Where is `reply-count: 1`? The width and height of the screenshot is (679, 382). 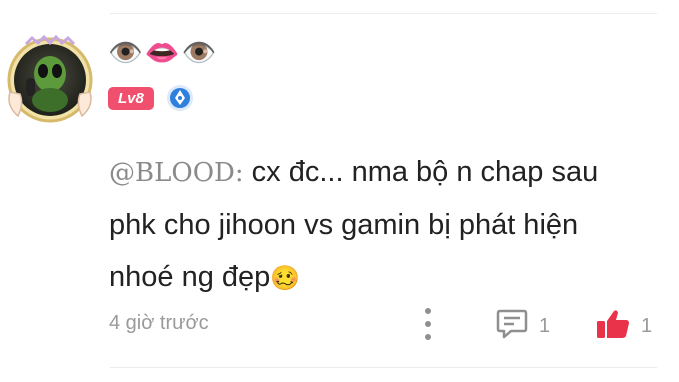 reply-count: 1 is located at coordinates (545, 326).